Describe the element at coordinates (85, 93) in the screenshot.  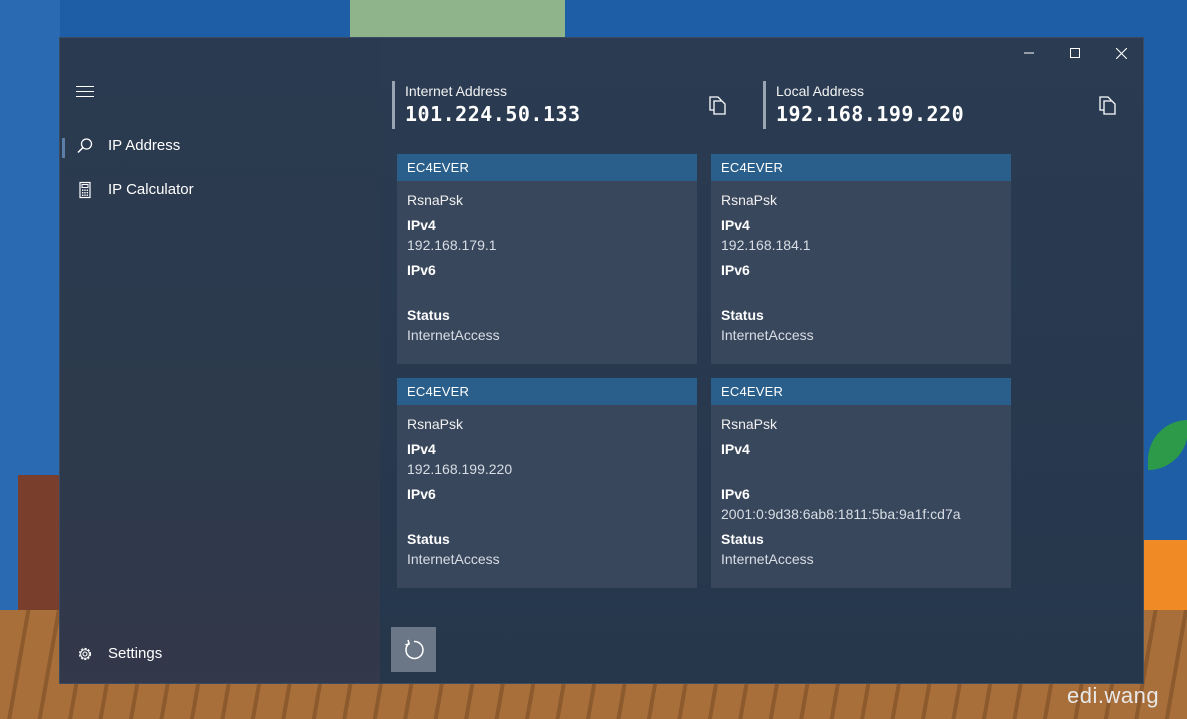
I see `hamburger-icon` at that location.